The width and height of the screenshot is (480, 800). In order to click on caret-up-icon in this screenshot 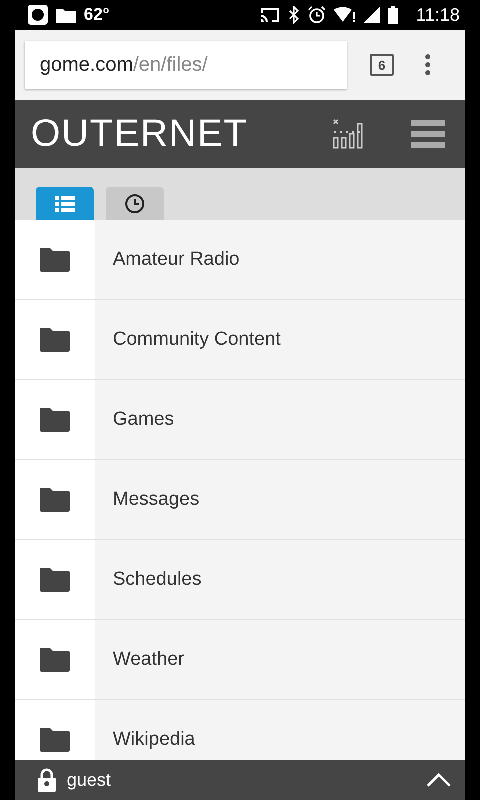, I will do `click(439, 780)`.